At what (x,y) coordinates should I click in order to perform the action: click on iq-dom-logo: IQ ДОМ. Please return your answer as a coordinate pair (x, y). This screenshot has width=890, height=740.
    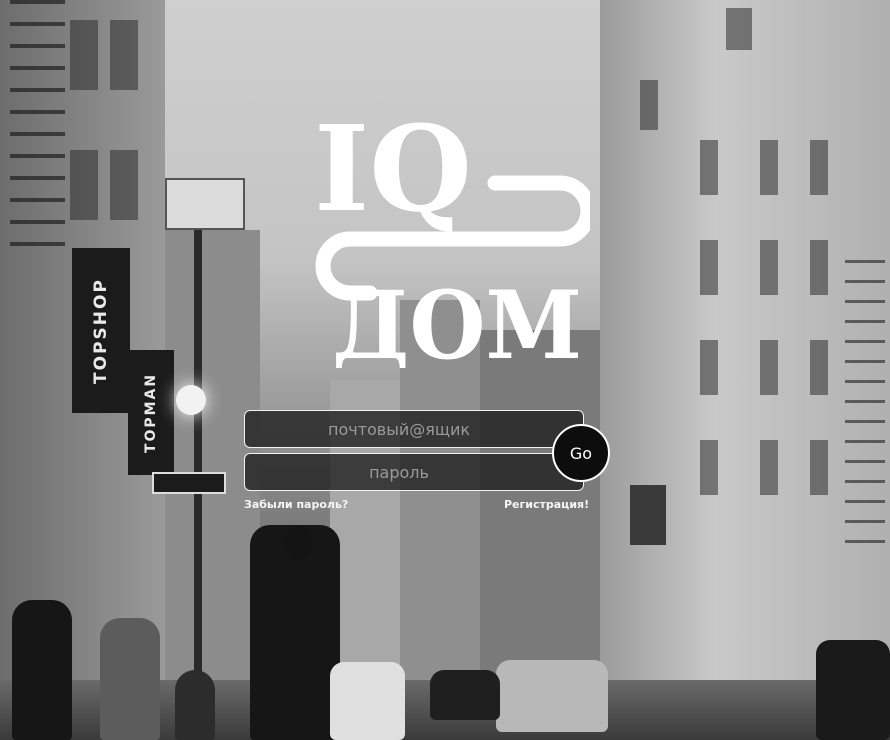
    Looking at the image, I should click on (452, 233).